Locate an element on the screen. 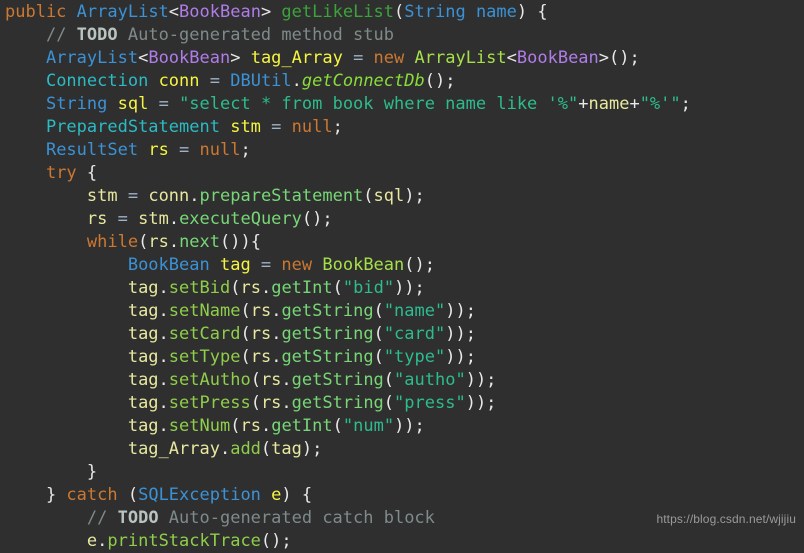 The image size is (804, 553). code-line: tag.setType(rs.getString("type")); is located at coordinates (402, 357).